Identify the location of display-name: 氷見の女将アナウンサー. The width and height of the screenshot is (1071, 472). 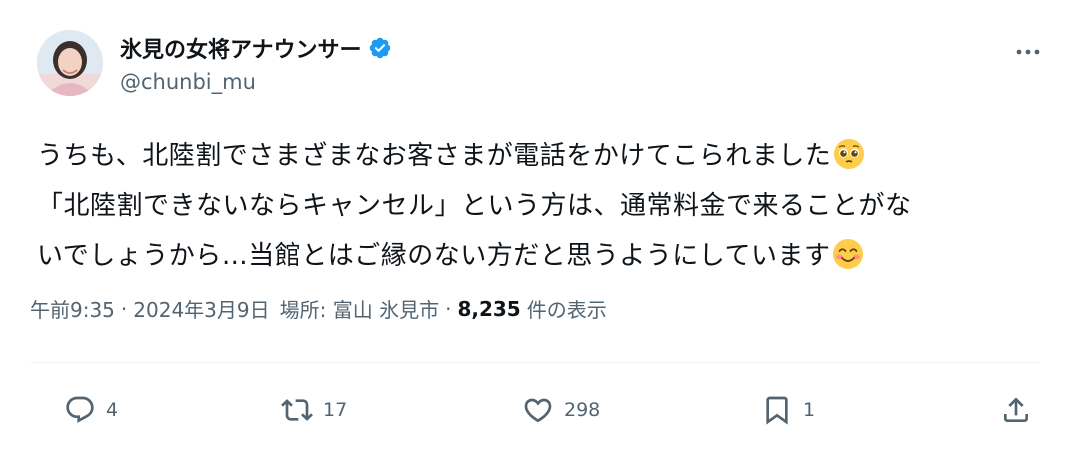
(241, 48).